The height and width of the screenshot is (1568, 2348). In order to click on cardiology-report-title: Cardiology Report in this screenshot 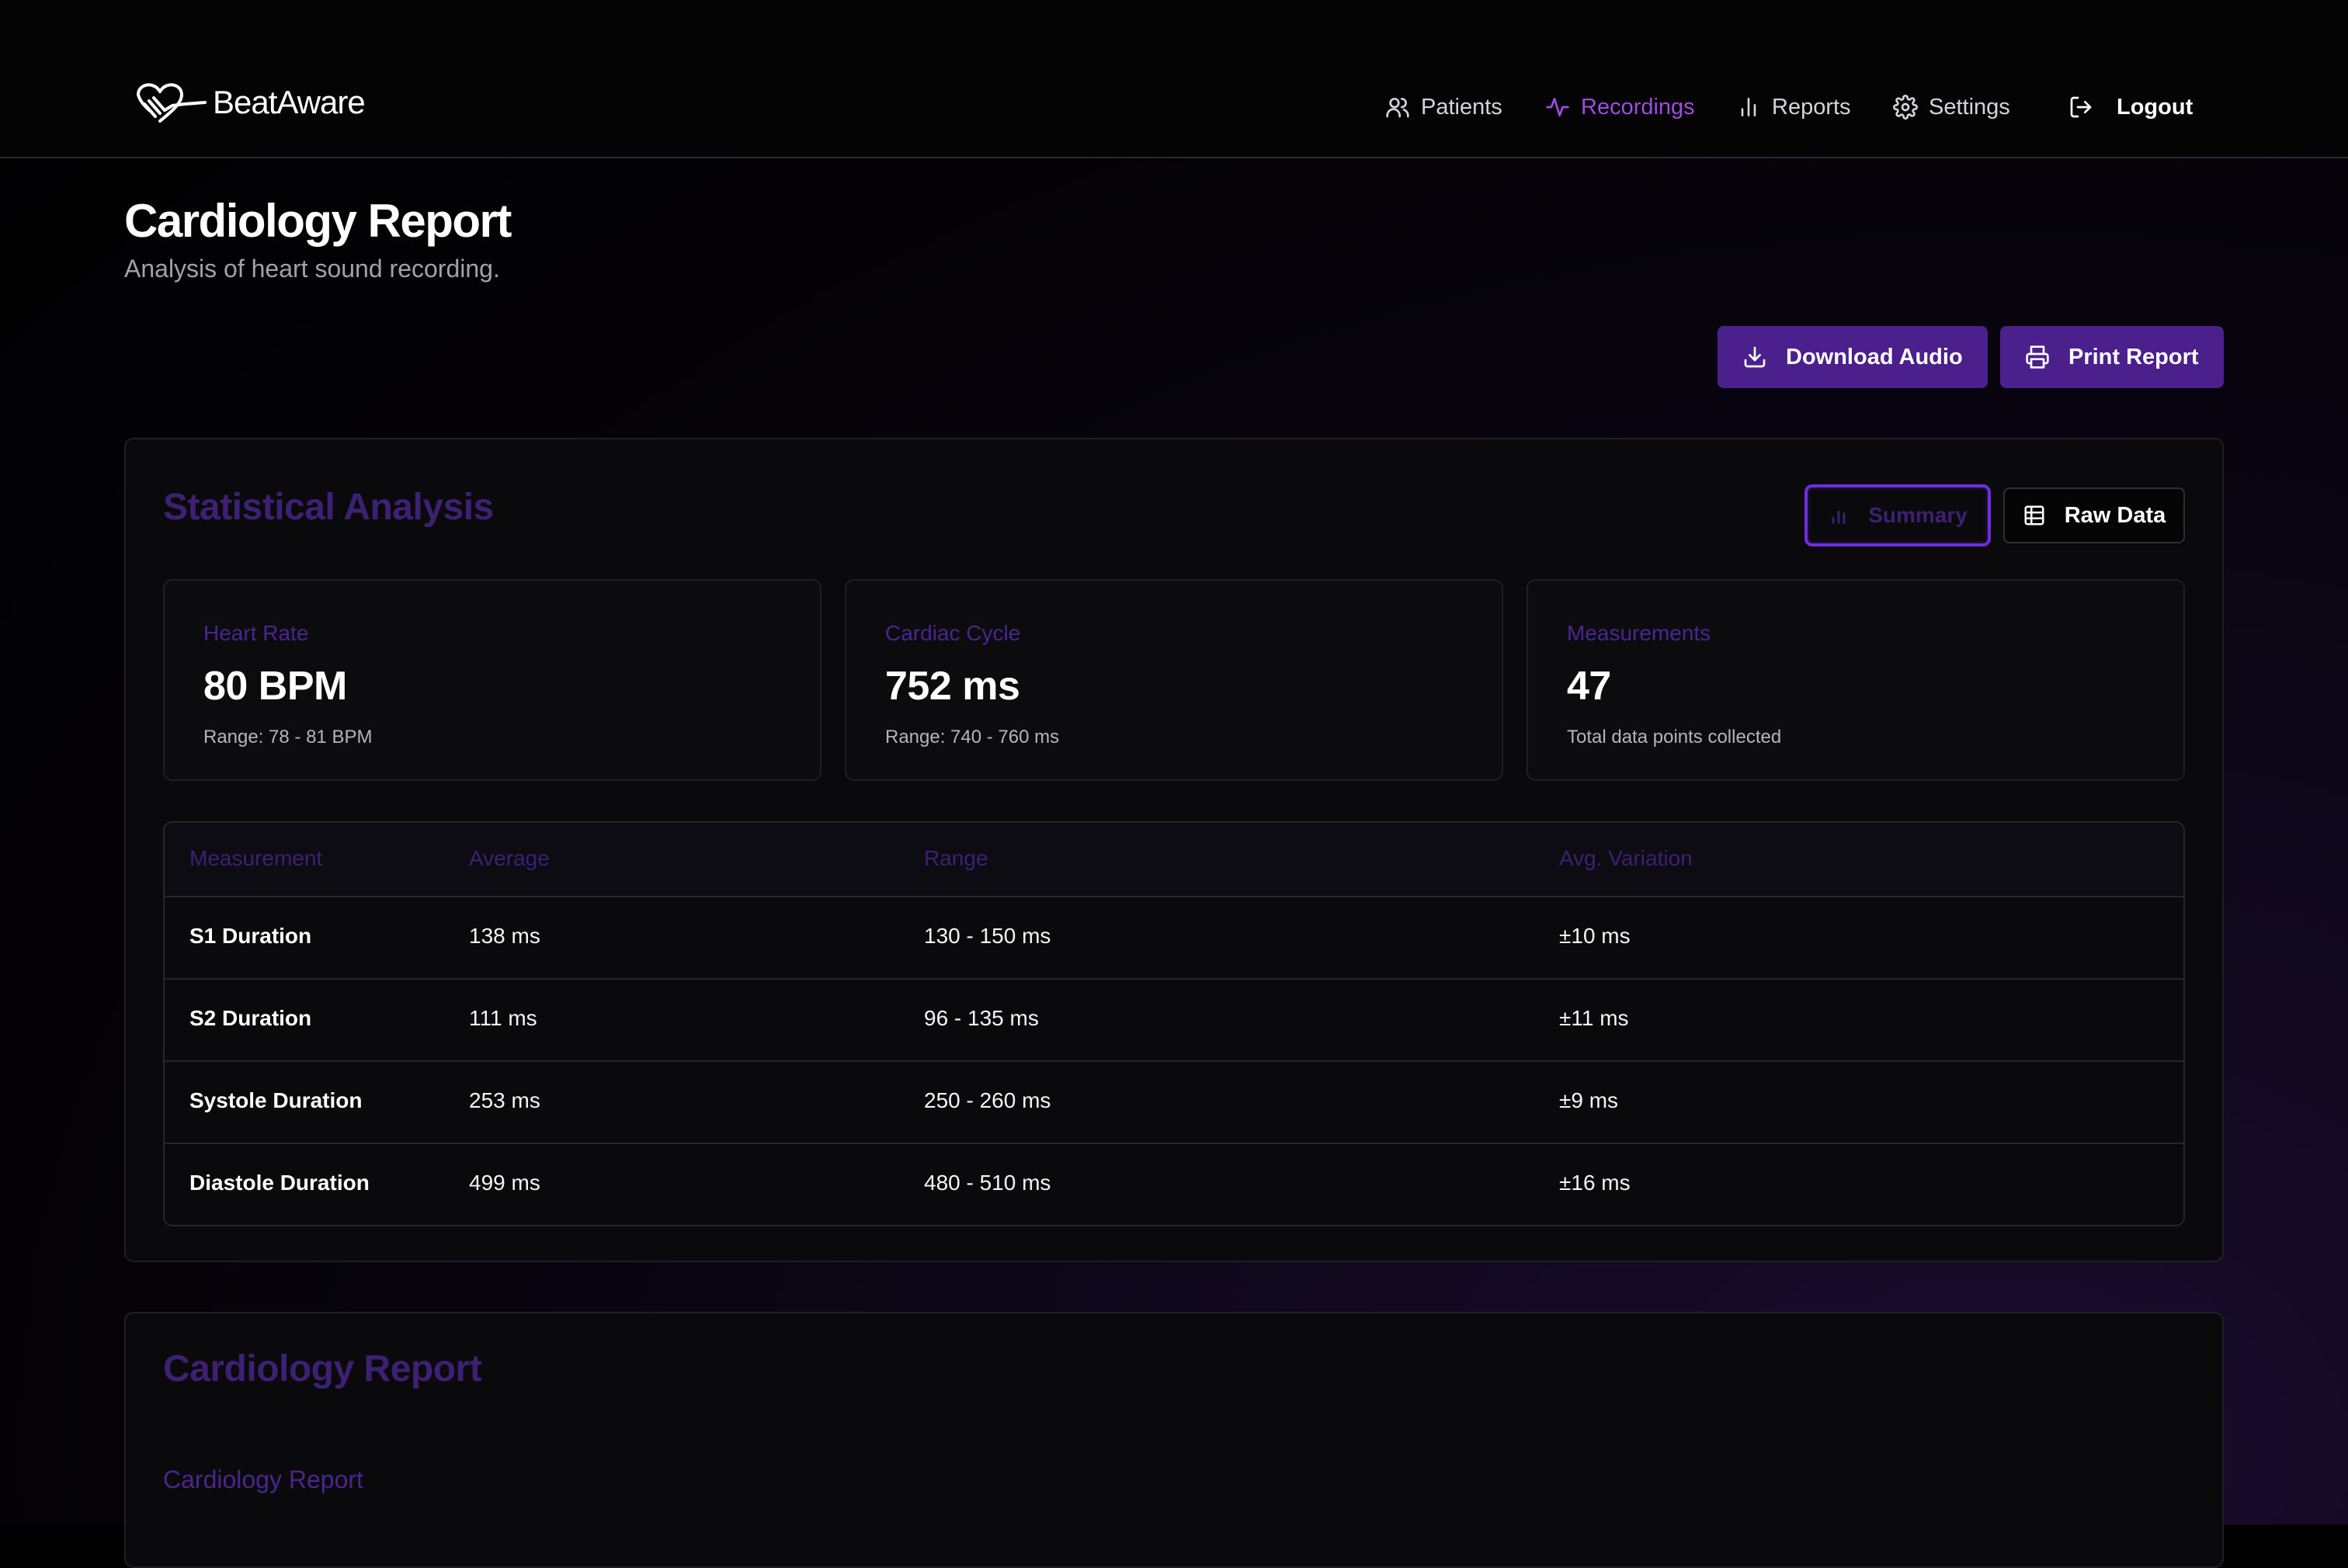, I will do `click(322, 1368)`.